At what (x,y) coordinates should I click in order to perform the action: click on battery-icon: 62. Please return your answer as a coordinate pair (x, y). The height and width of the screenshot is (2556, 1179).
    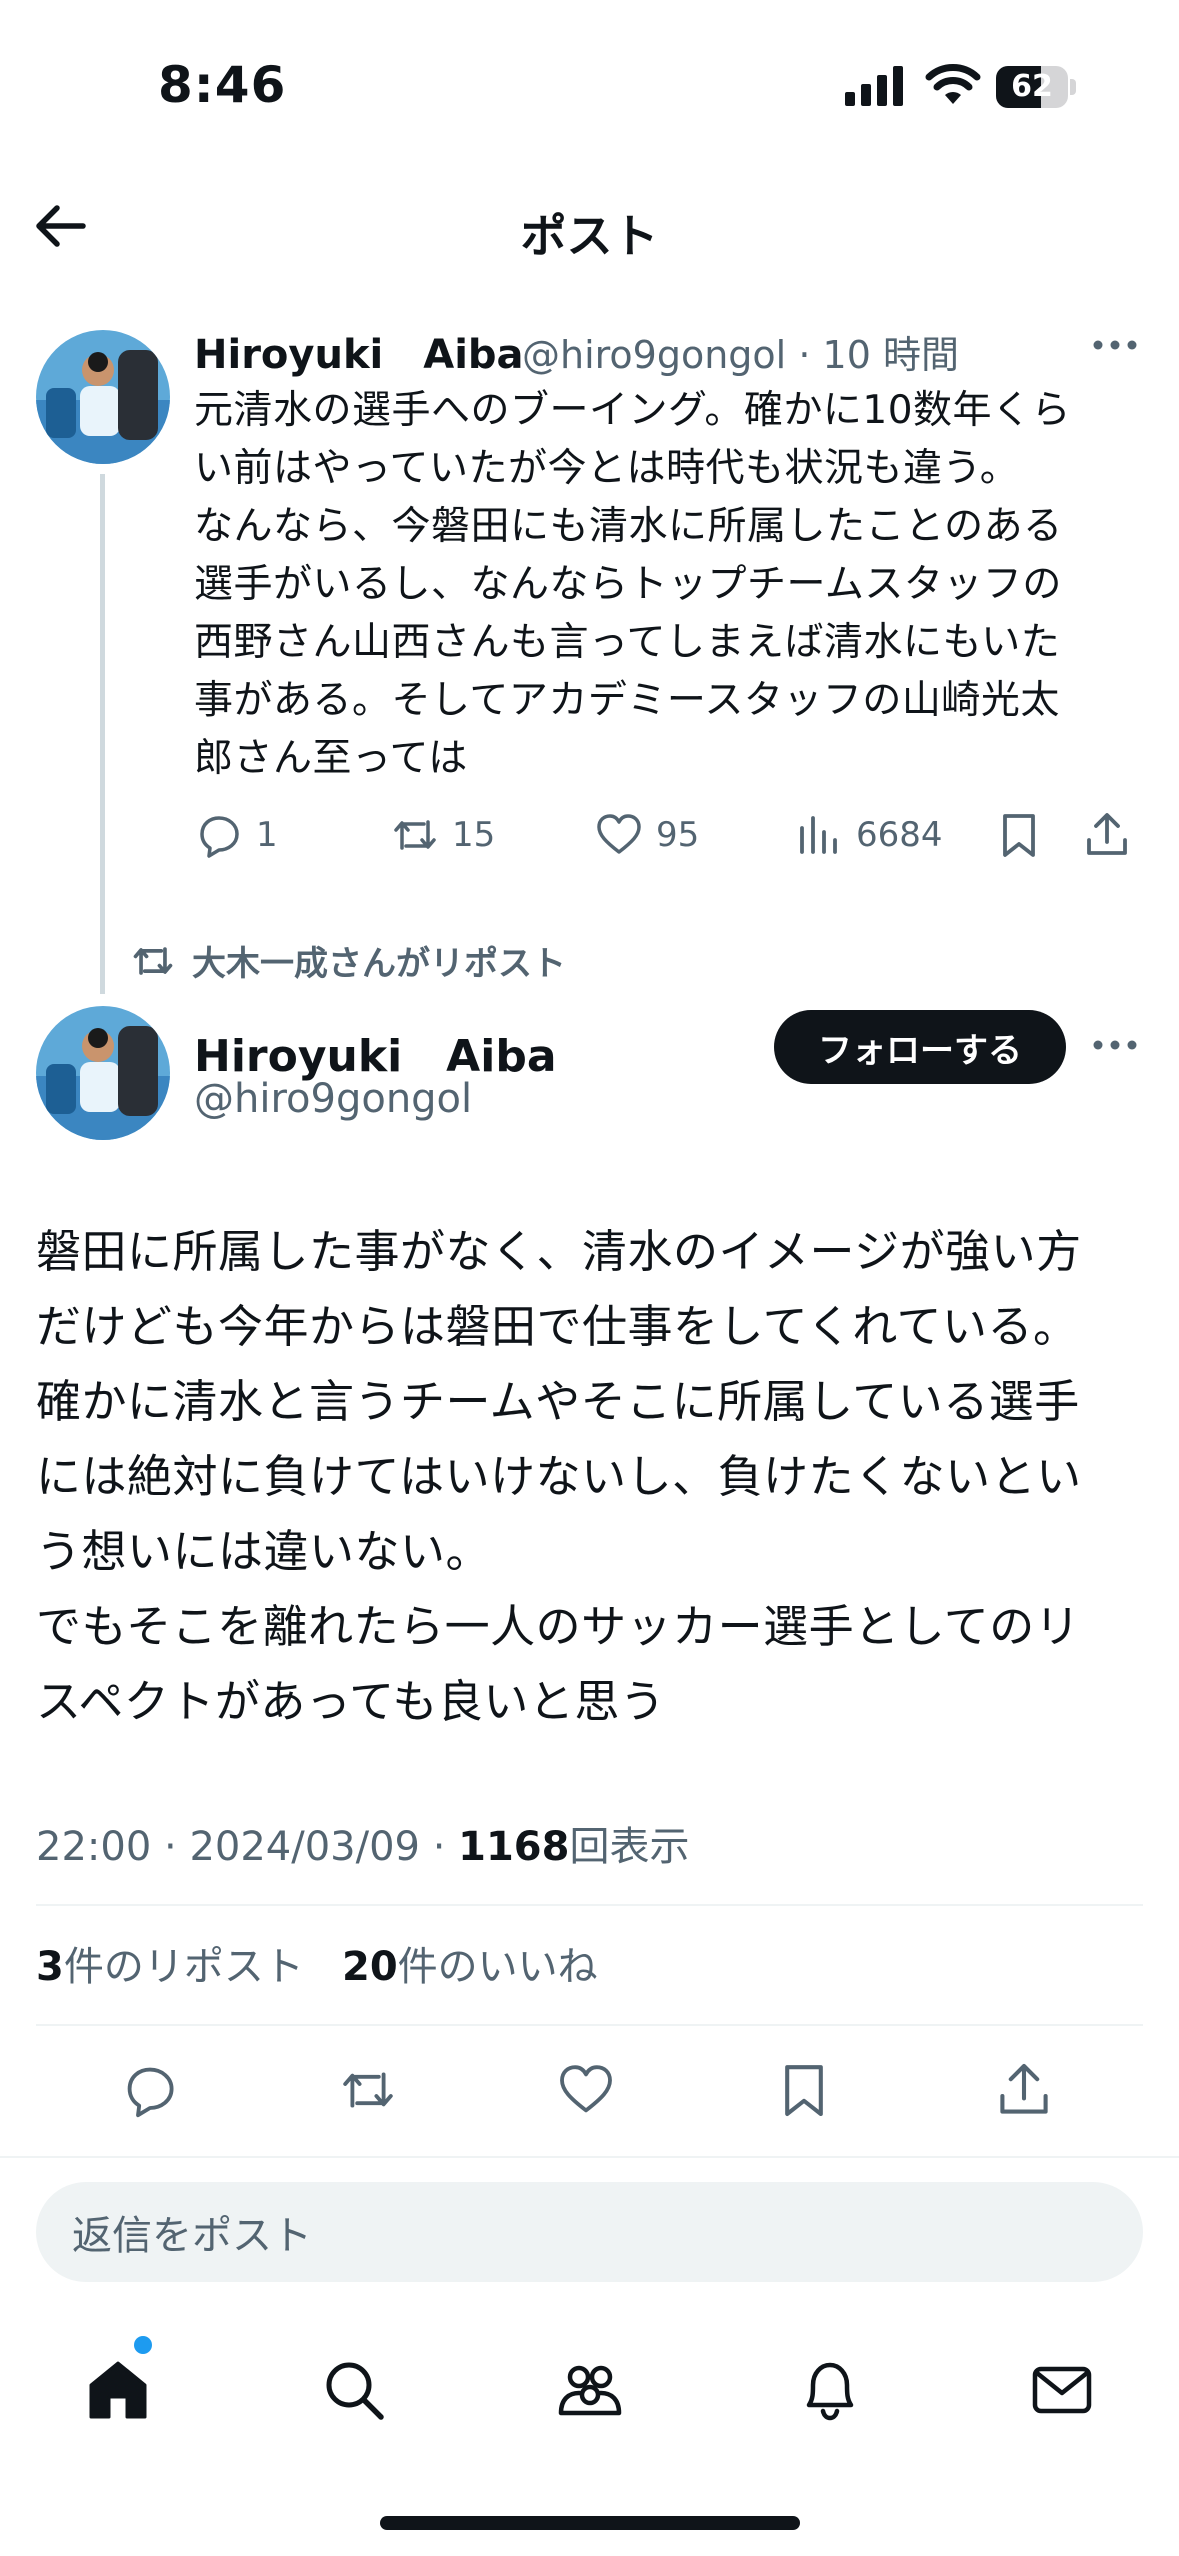
    Looking at the image, I should click on (1036, 87).